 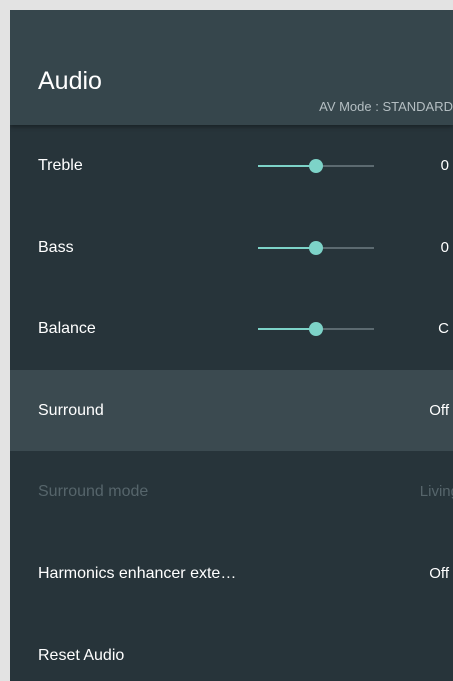 I want to click on surround-label: Surround, so click(x=71, y=410).